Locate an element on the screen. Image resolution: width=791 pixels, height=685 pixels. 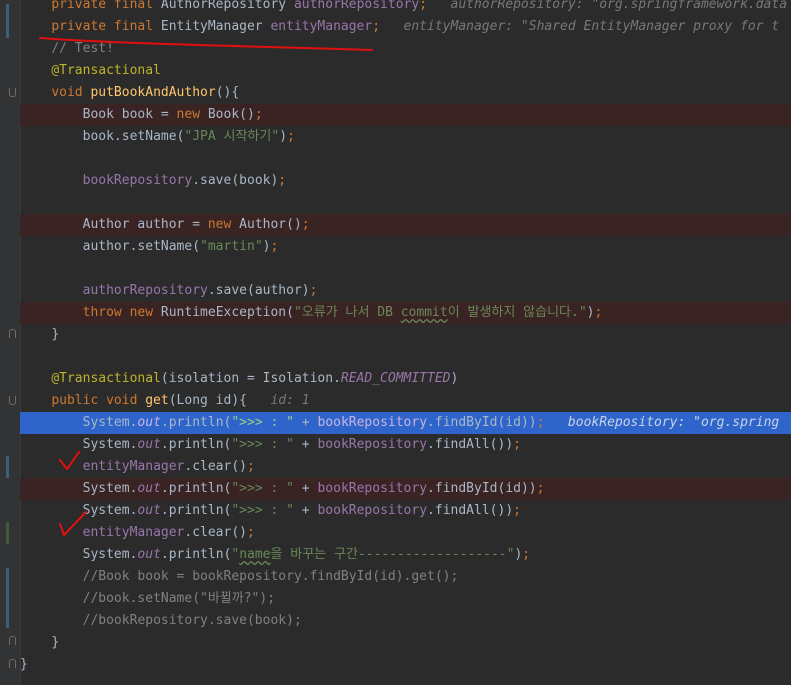
code-token: AuthorRepository is located at coordinates (227, 6).